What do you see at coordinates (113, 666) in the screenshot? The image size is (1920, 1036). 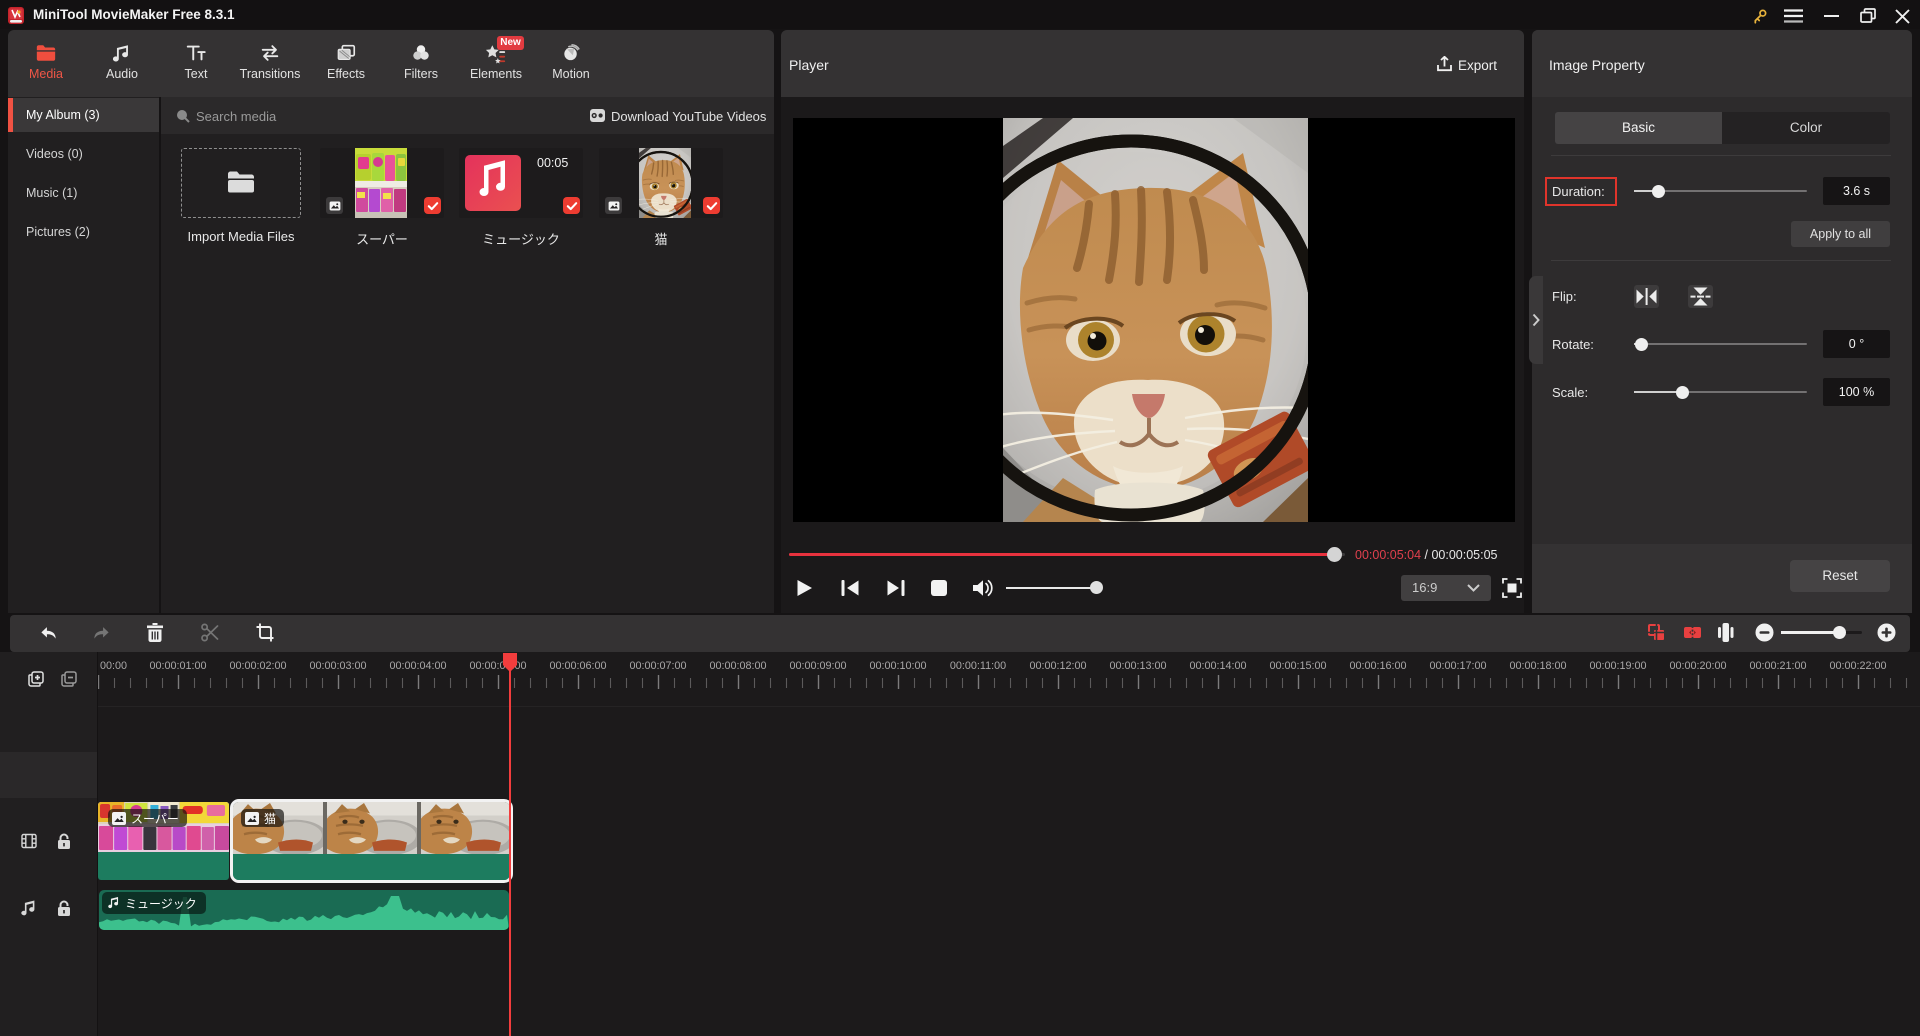 I see `svg-text: 00:00` at bounding box center [113, 666].